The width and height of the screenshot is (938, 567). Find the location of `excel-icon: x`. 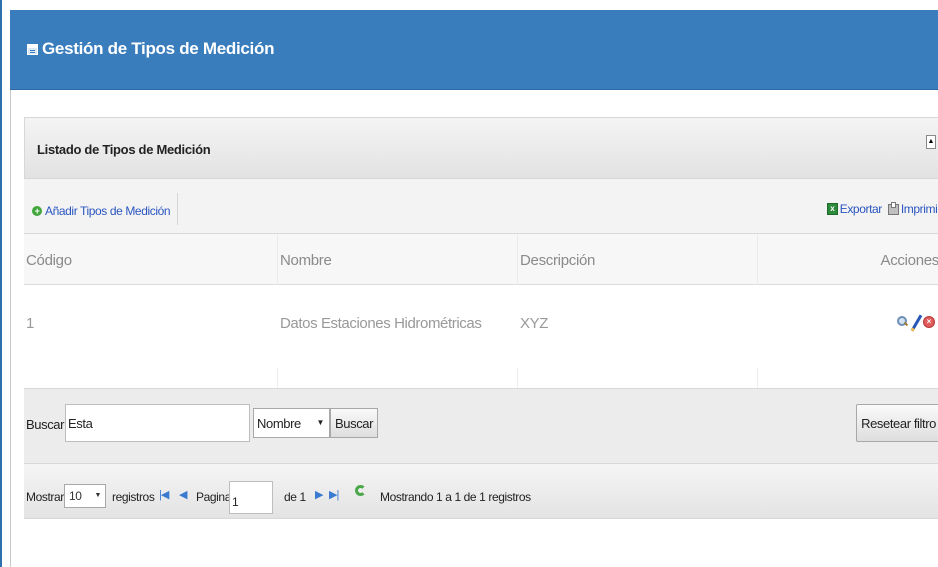

excel-icon: x is located at coordinates (832, 209).